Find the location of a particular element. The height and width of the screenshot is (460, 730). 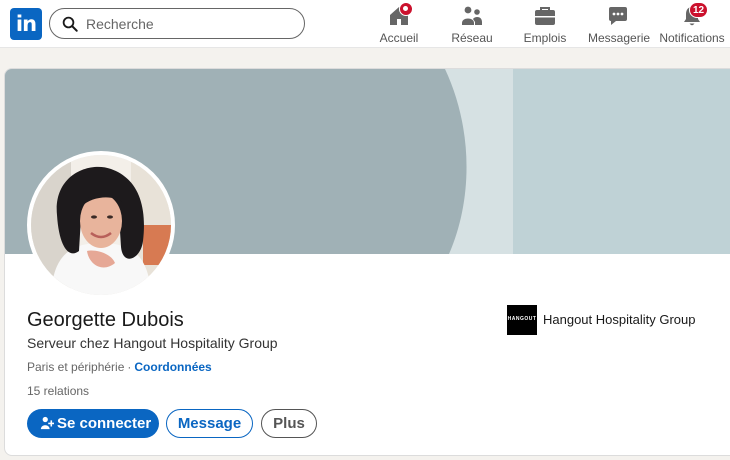

nav-item-label: Réseau is located at coordinates (472, 38).